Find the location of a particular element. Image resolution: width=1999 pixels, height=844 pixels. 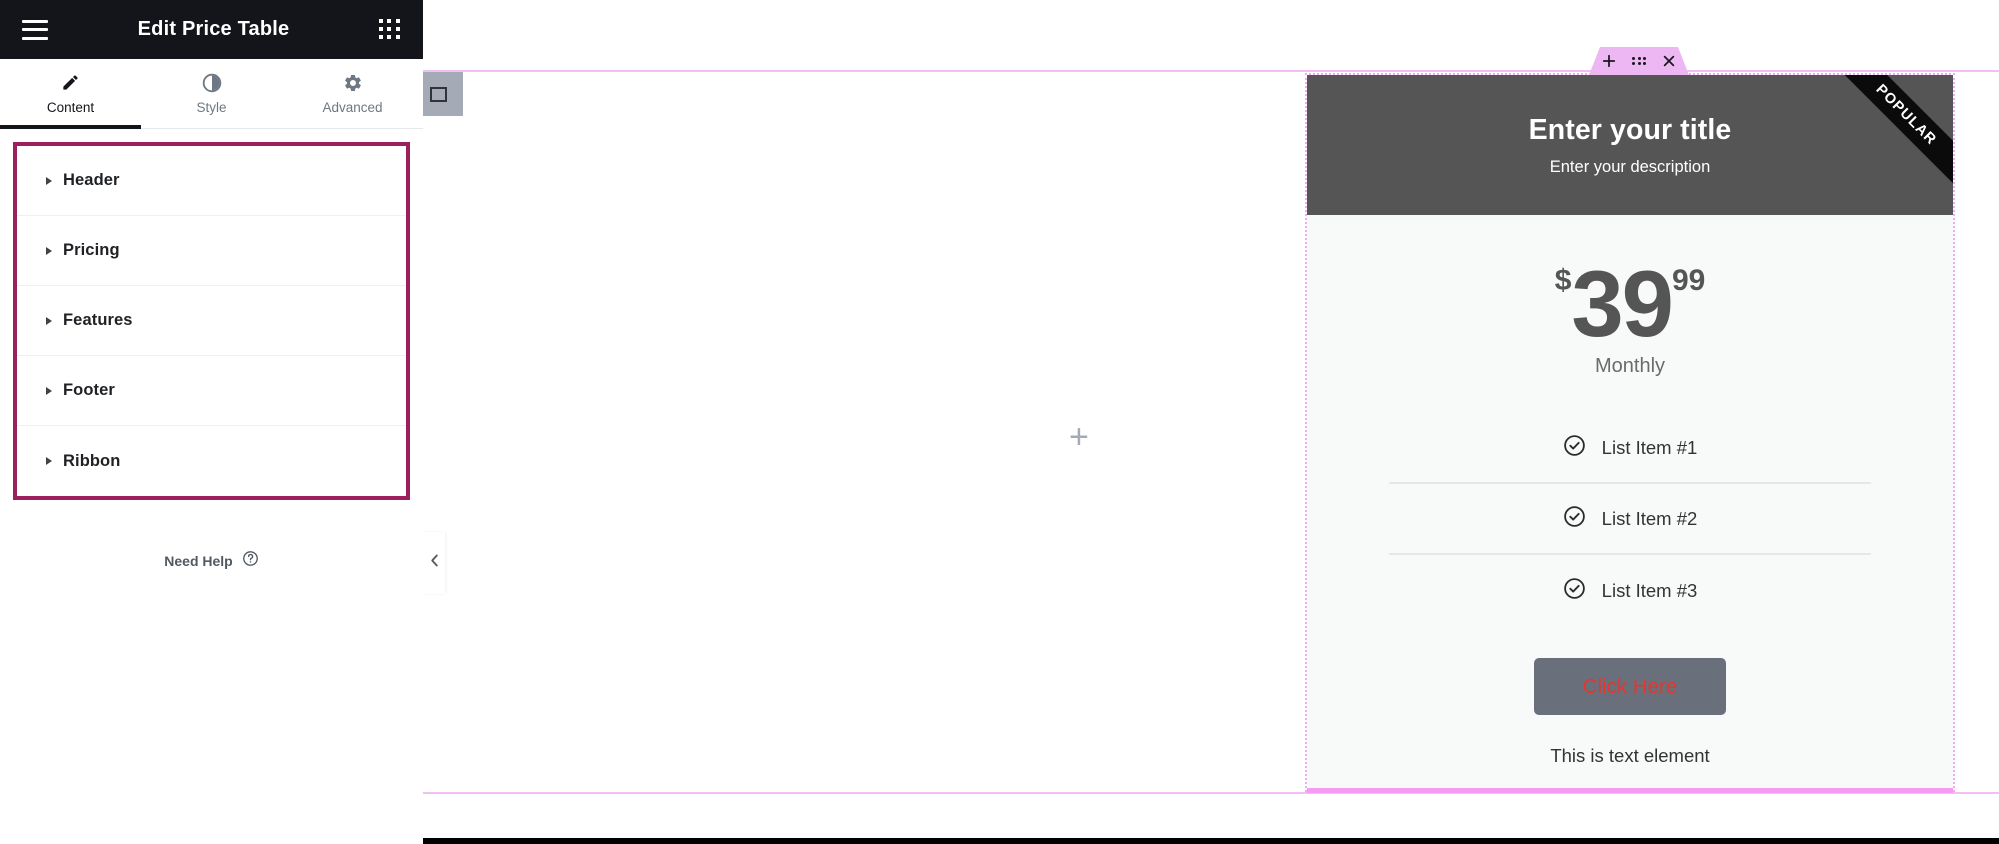

panel-header: Edit Price Table is located at coordinates (211, 29).